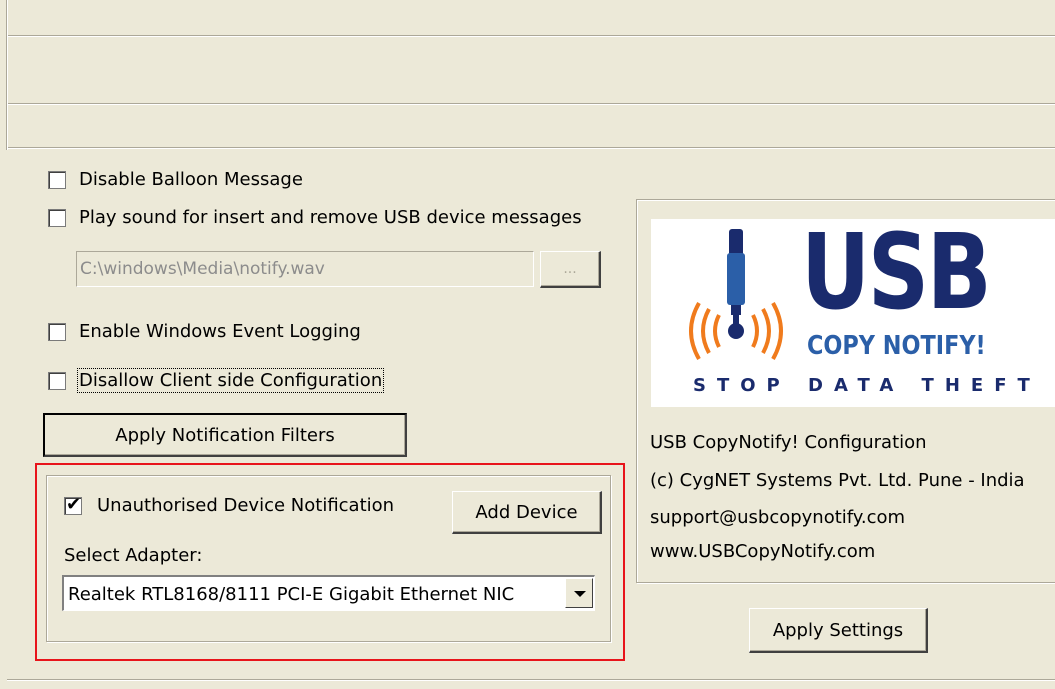  What do you see at coordinates (896, 276) in the screenshot?
I see `logo-usb-text: USB` at bounding box center [896, 276].